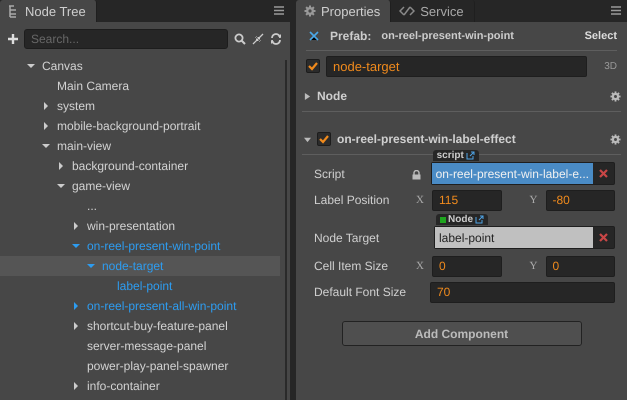 This screenshot has height=400, width=627. I want to click on prefab-icon, so click(314, 36).